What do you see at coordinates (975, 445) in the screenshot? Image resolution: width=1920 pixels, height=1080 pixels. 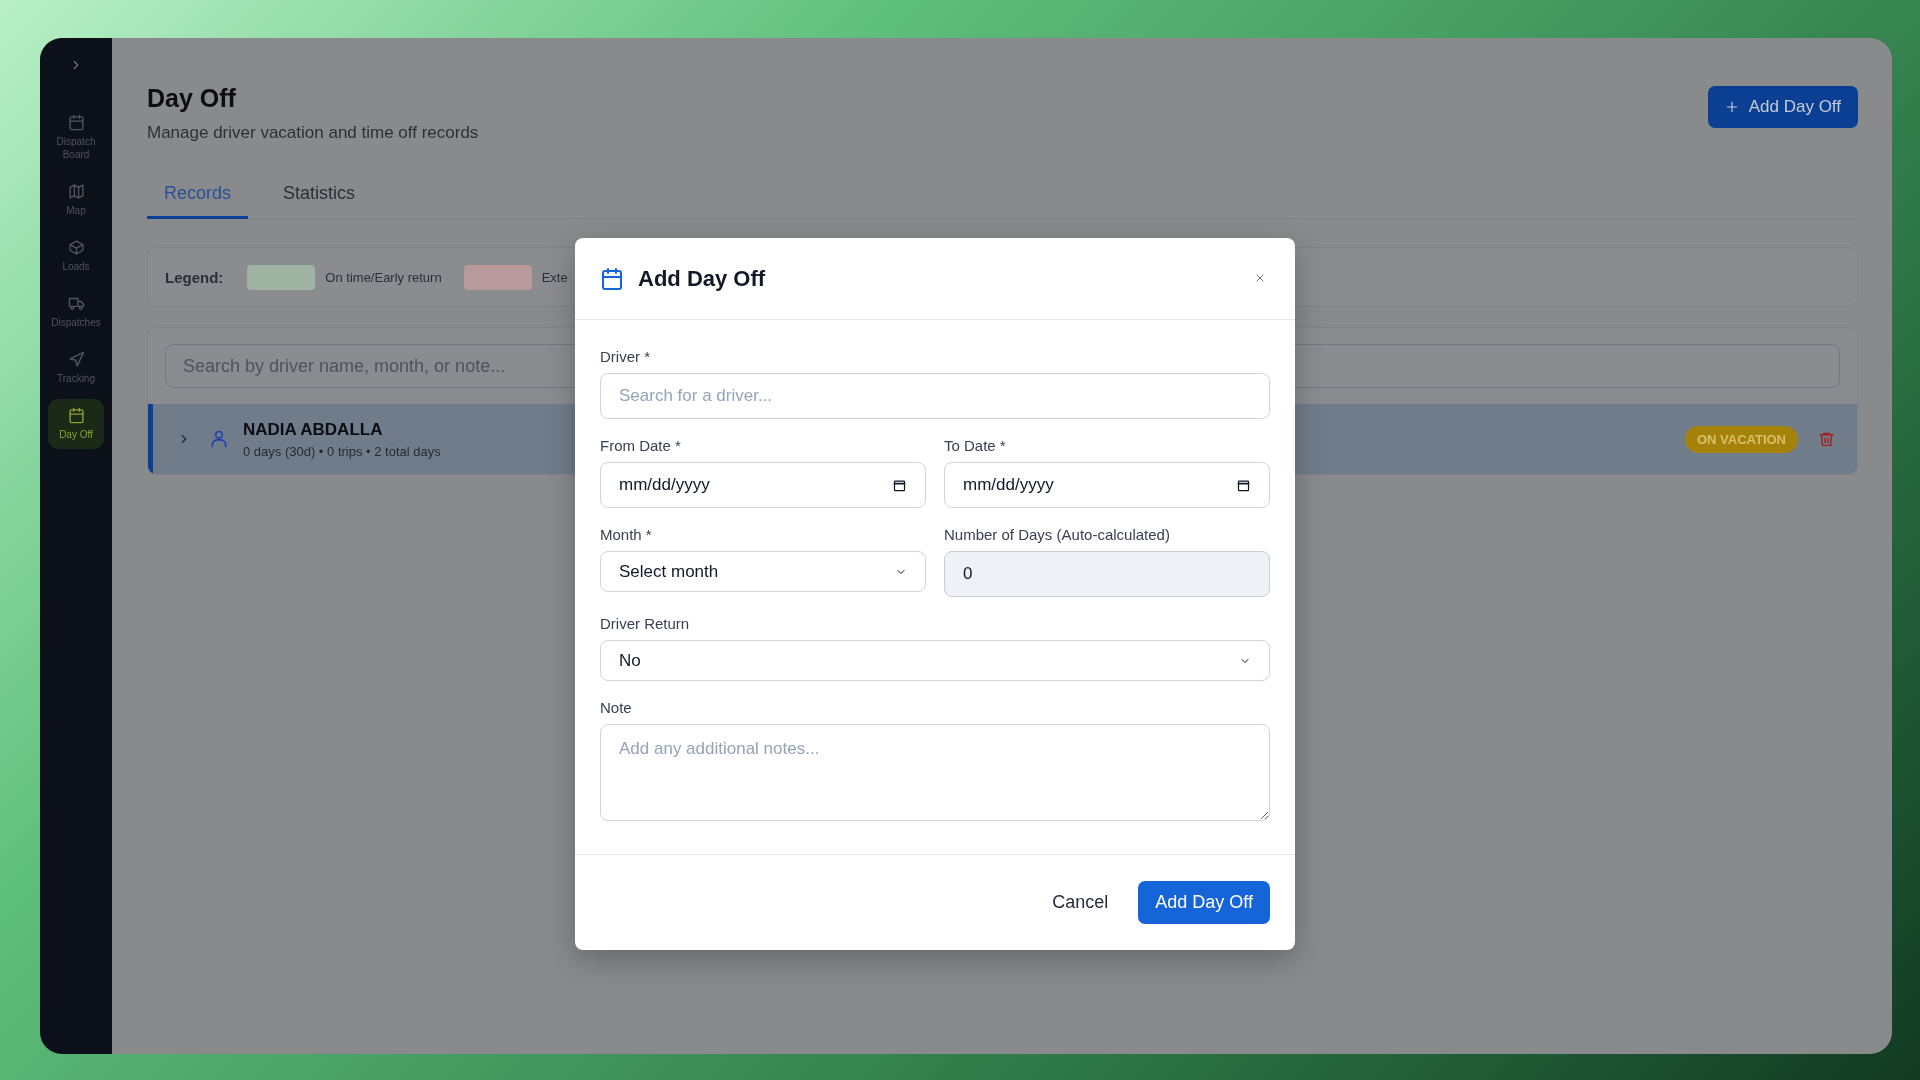 I see `field-label: To Date *` at bounding box center [975, 445].